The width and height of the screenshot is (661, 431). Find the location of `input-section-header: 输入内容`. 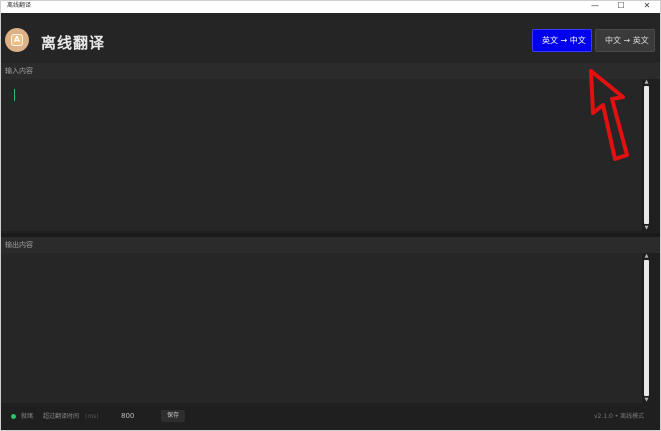

input-section-header: 输入内容 is located at coordinates (330, 71).